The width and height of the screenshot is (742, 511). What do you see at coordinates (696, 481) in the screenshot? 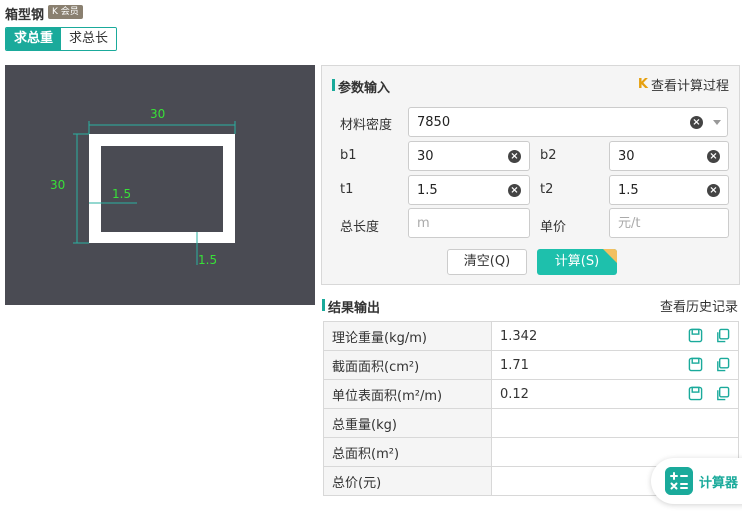
I see `calculator-button: 计算器` at bounding box center [696, 481].